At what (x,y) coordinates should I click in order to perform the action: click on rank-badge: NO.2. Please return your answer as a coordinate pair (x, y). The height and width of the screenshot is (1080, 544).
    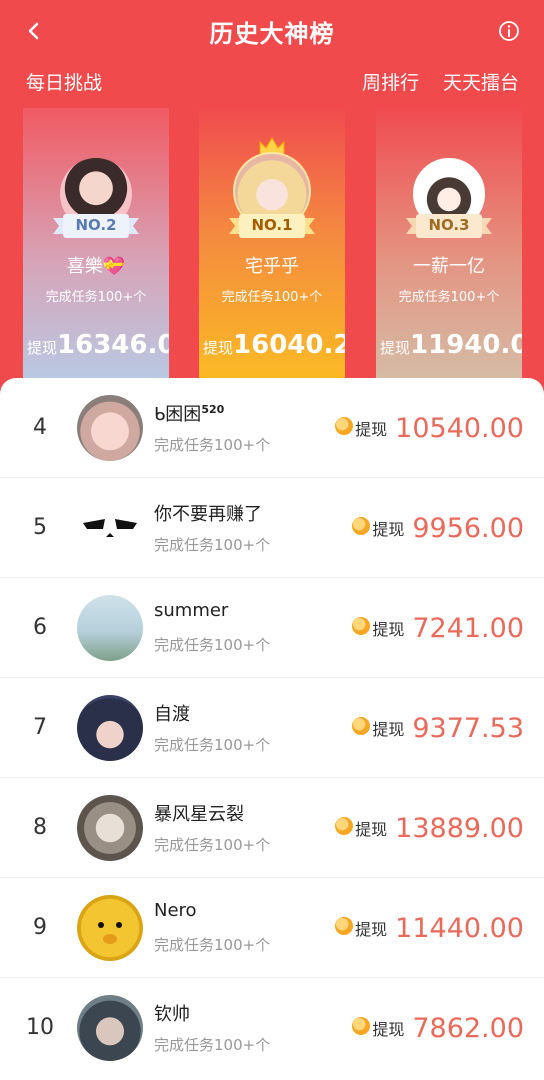
    Looking at the image, I should click on (96, 226).